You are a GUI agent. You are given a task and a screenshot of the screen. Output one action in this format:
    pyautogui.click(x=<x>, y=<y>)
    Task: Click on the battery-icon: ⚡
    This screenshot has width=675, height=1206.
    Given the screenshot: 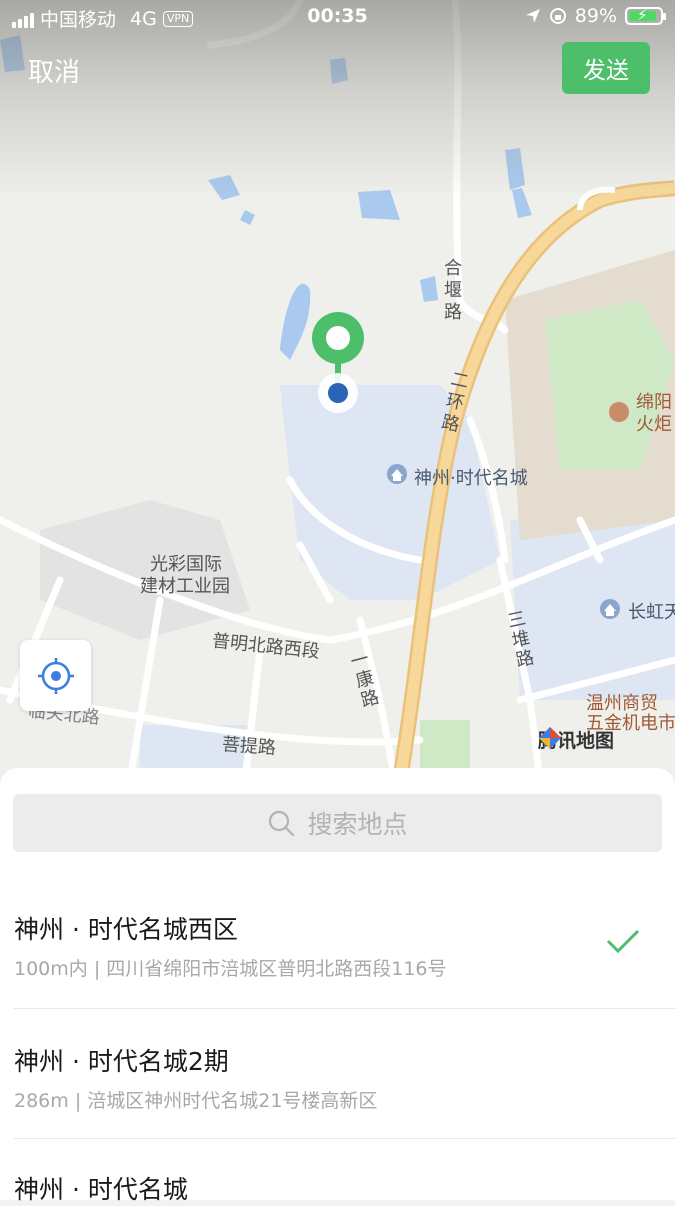 What is the action you would take?
    pyautogui.click(x=645, y=15)
    